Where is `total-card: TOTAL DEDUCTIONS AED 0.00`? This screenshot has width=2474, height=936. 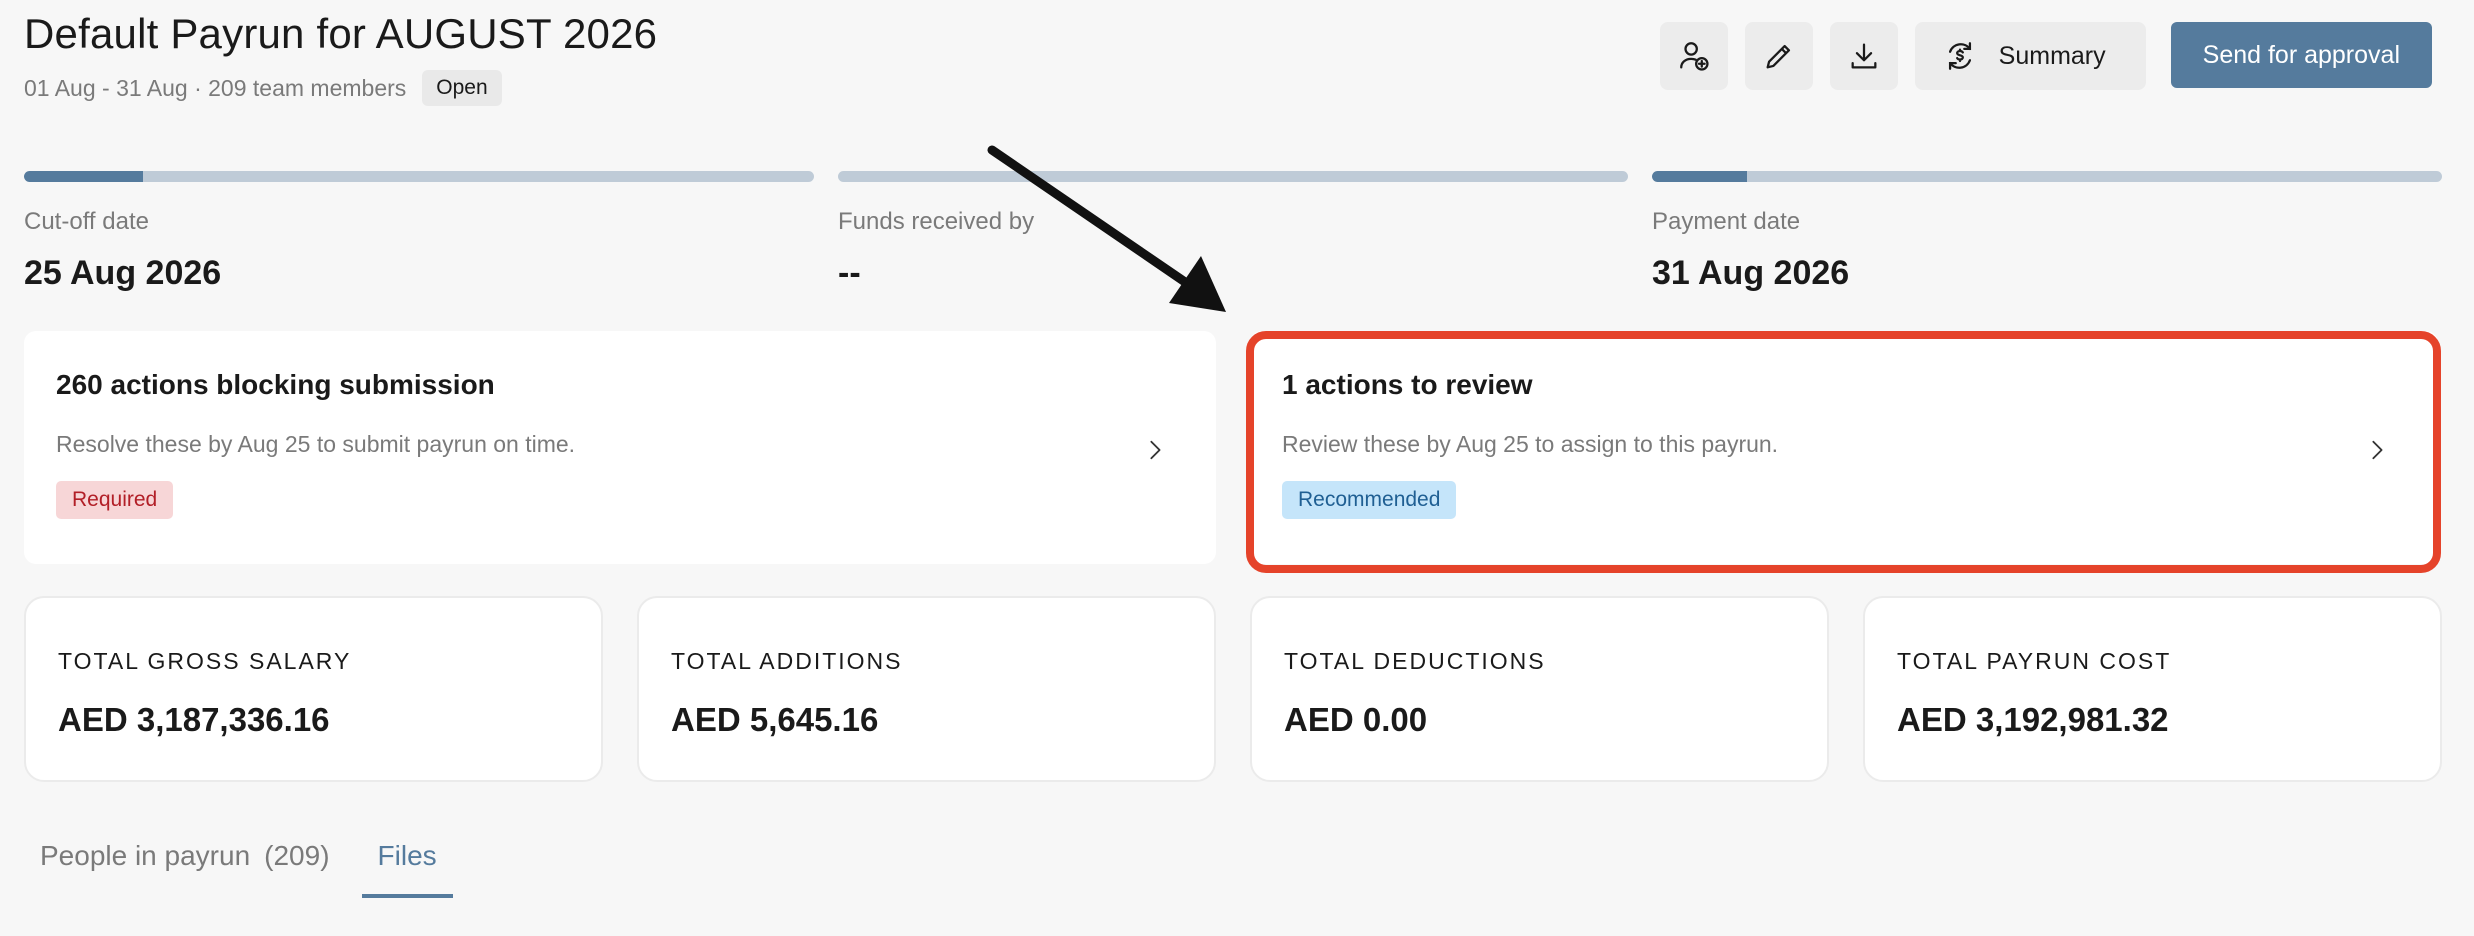 total-card: TOTAL DEDUCTIONS AED 0.00 is located at coordinates (1539, 689).